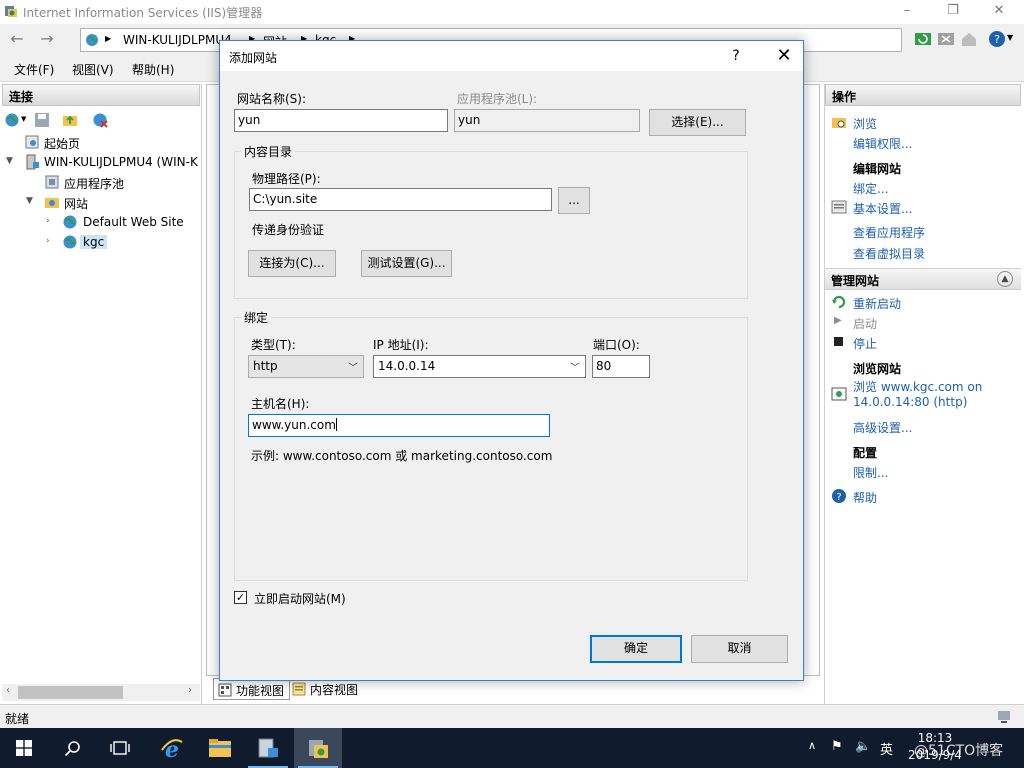  What do you see at coordinates (511, 56) in the screenshot?
I see `dialog-titlebar: 添加网站 ? ✕` at bounding box center [511, 56].